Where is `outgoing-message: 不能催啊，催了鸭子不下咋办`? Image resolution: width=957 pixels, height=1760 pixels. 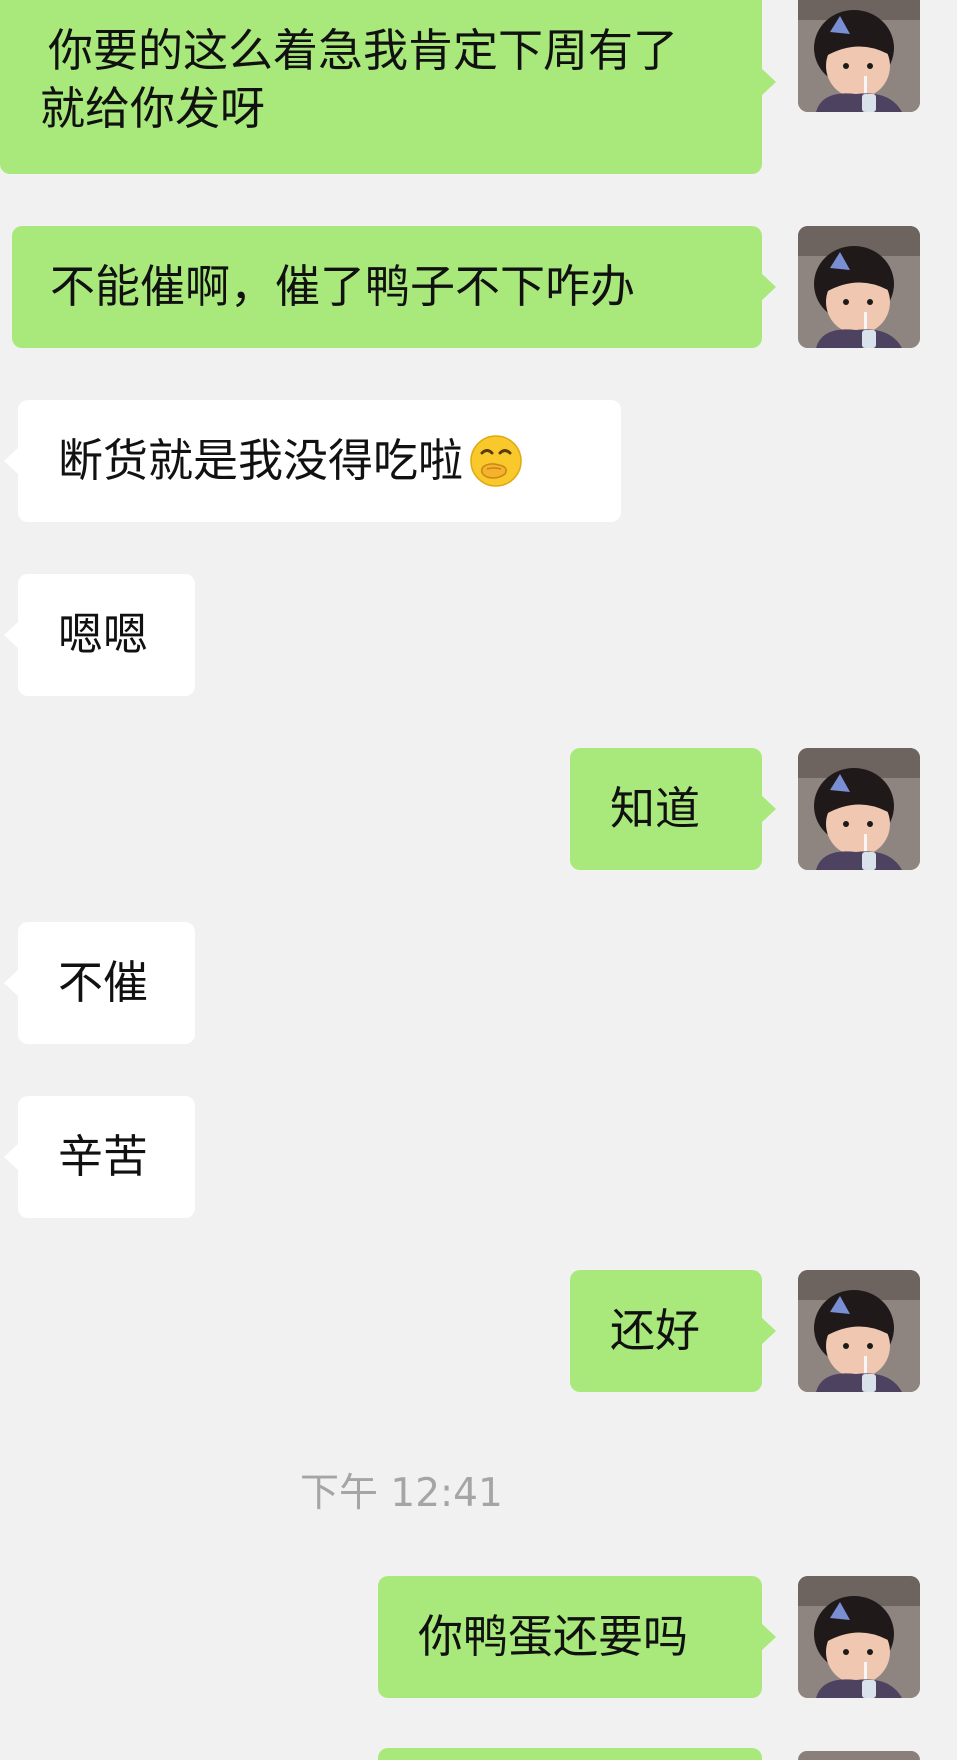
outgoing-message: 不能催啊，催了鸭子不下咋办 is located at coordinates (394, 287).